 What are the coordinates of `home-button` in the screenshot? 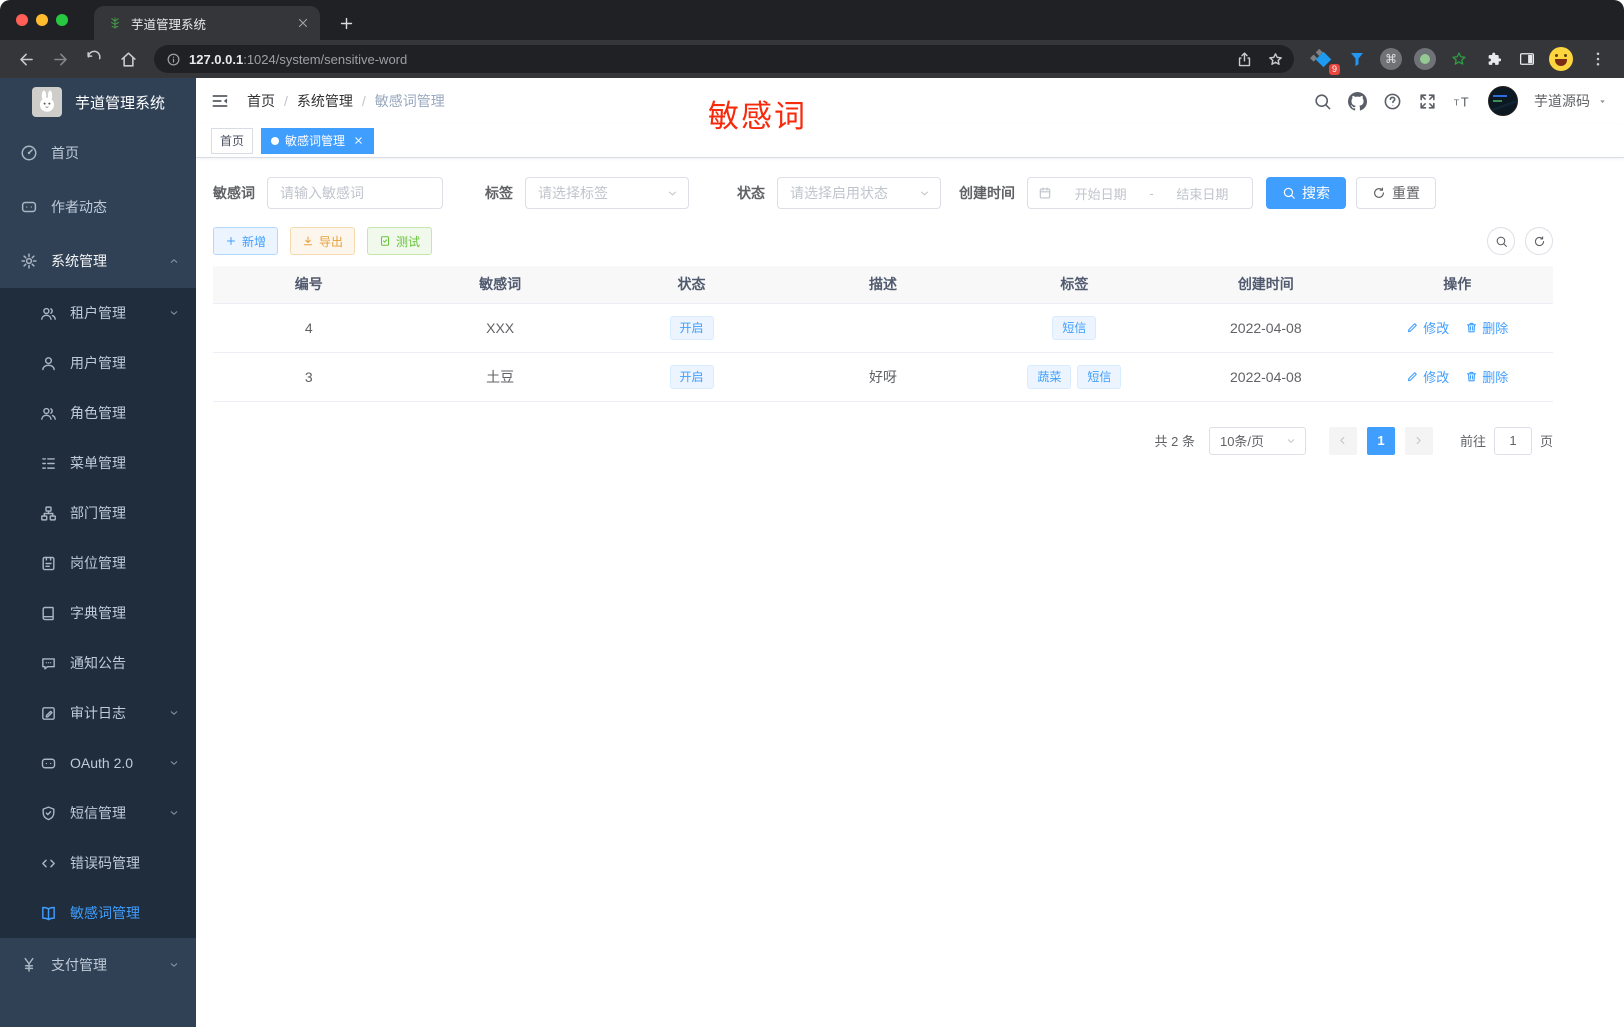 It's located at (128, 59).